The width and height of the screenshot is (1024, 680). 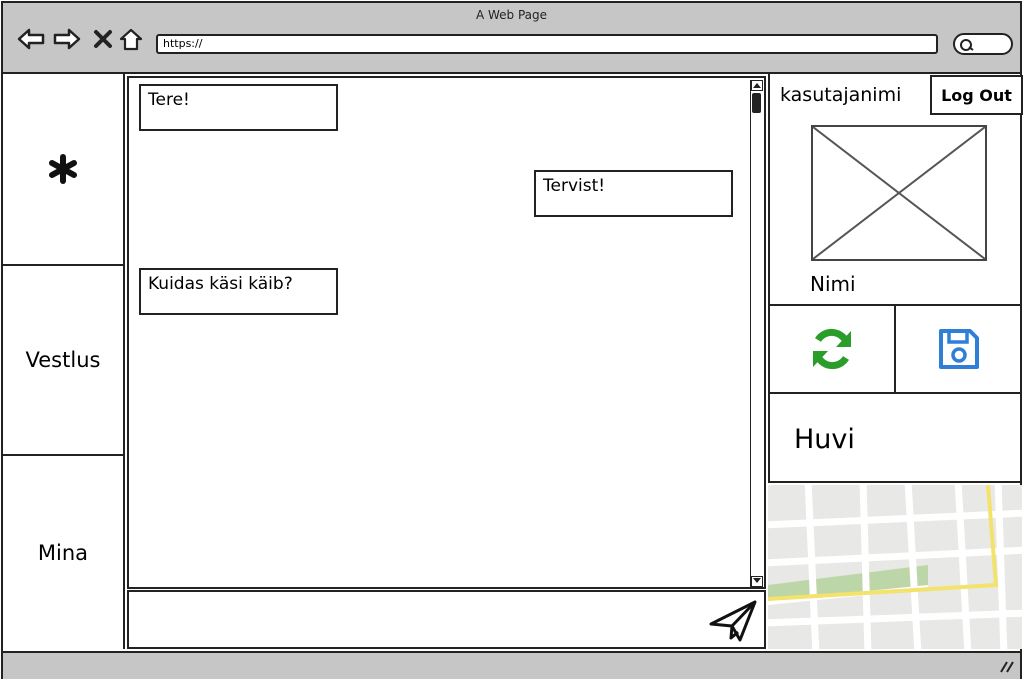 I want to click on paper-plane-icon, so click(x=733, y=621).